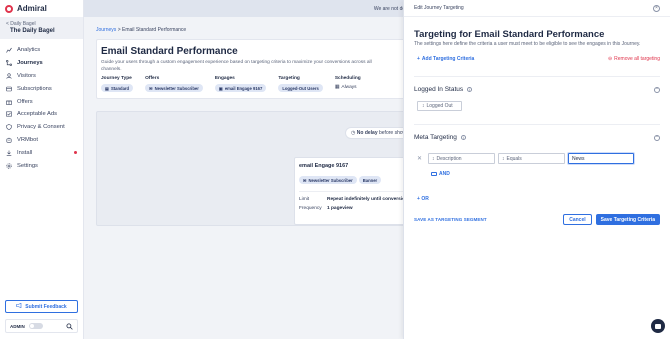  I want to click on and-icon, so click(434, 174).